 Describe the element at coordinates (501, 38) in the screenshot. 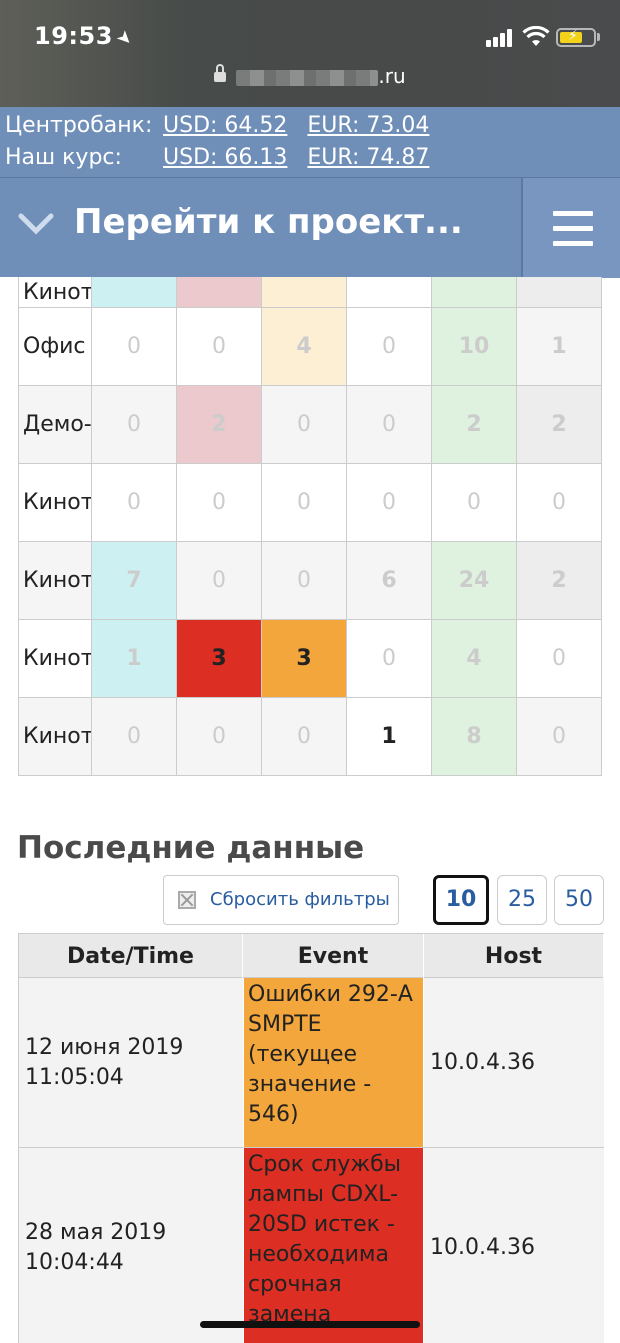

I see `cellular-signal-icon` at that location.